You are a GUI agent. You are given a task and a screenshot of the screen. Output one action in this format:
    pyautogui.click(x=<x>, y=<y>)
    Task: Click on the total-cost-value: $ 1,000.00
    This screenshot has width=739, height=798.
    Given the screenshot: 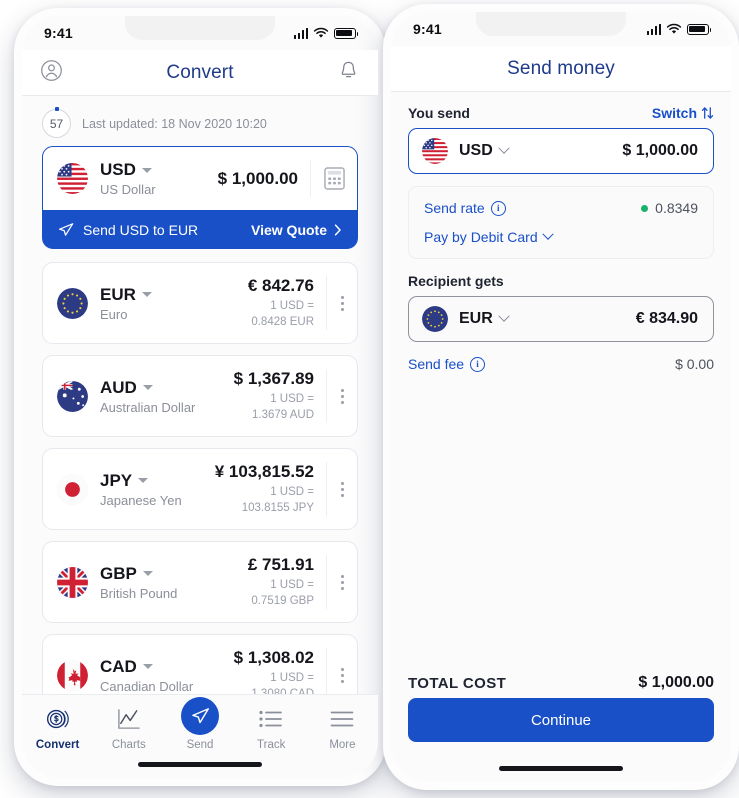 What is the action you would take?
    pyautogui.click(x=676, y=682)
    